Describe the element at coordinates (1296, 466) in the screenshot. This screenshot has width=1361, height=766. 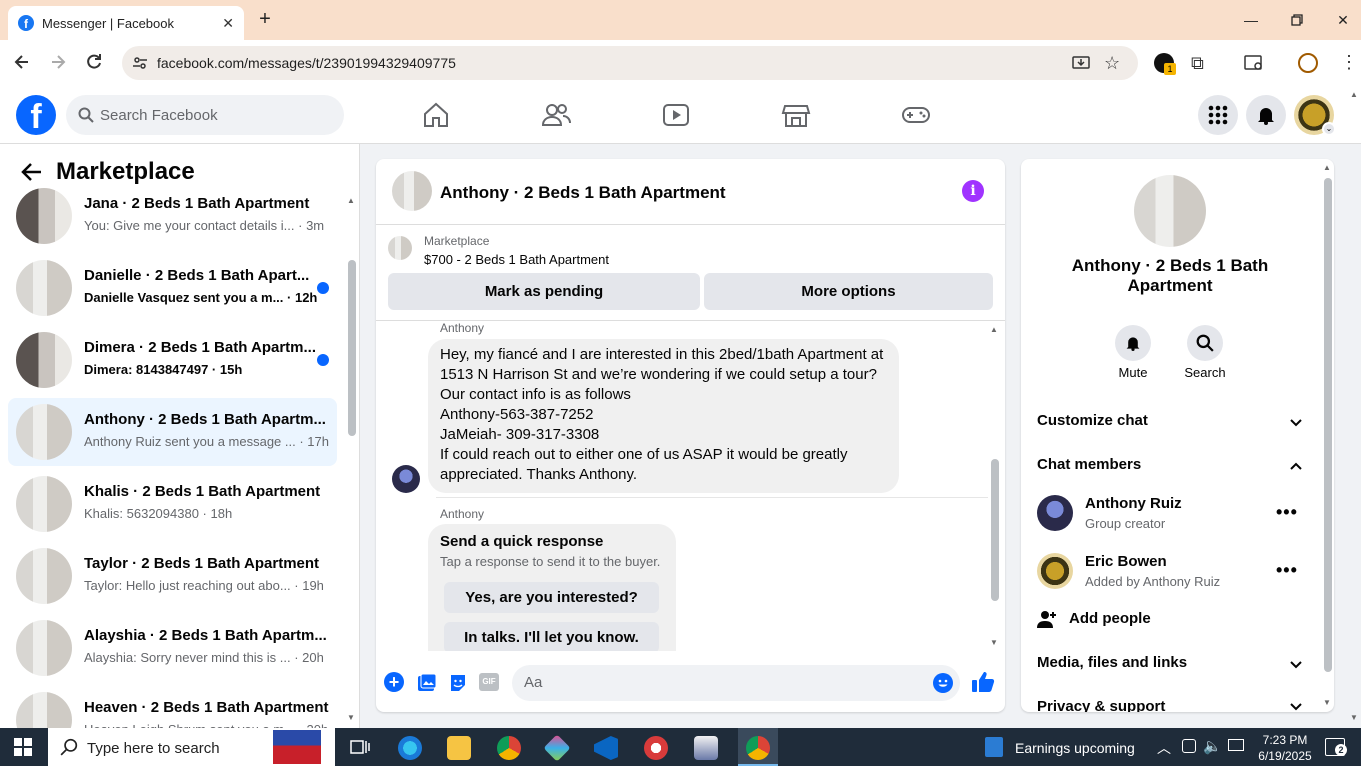
I see `chevron-up-icon` at that location.